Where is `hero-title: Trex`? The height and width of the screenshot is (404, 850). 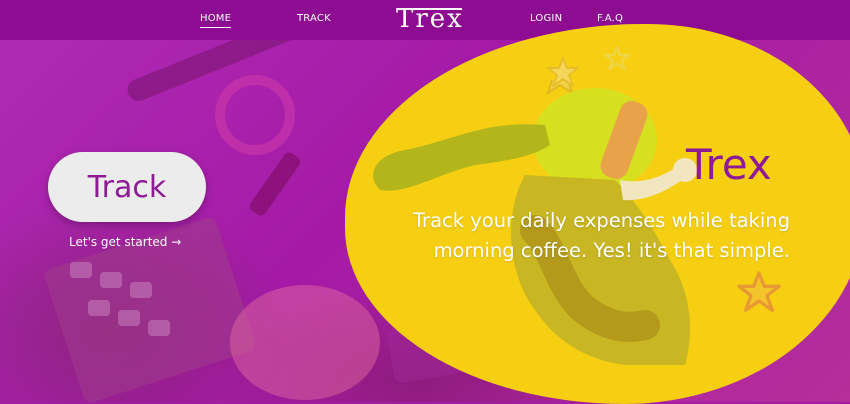 hero-title: Trex is located at coordinates (729, 164).